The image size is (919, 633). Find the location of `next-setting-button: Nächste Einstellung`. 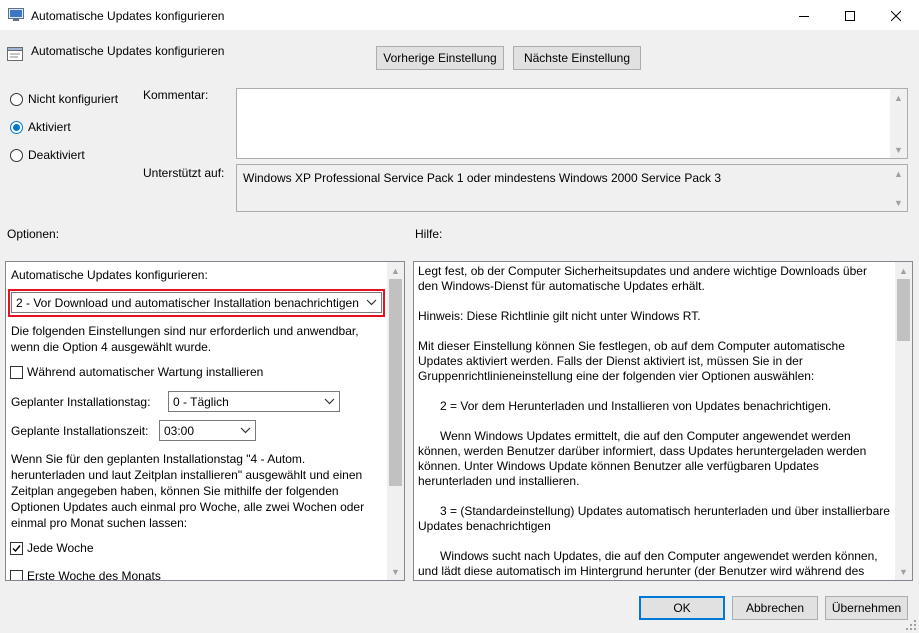

next-setting-button: Nächste Einstellung is located at coordinates (577, 58).